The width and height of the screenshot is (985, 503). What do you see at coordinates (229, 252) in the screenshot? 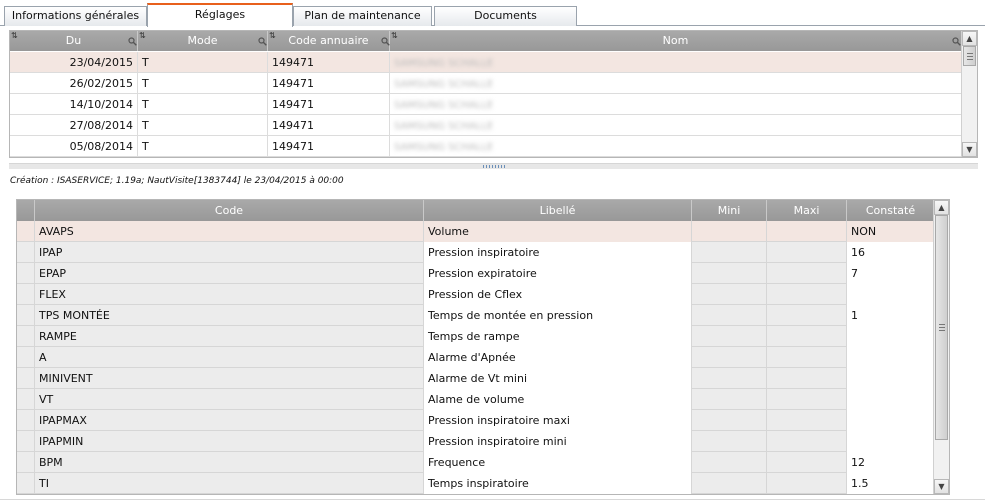
I see `cell-code: IPAP` at bounding box center [229, 252].